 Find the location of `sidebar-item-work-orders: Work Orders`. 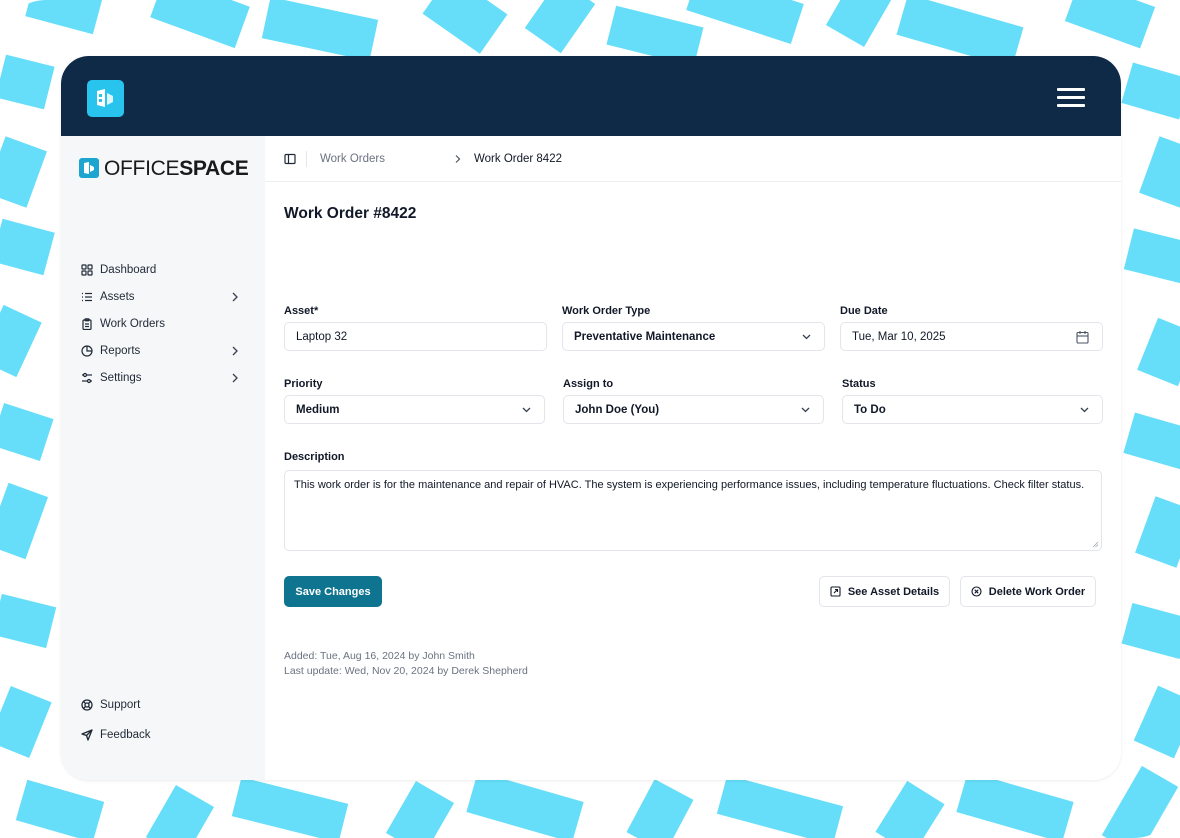

sidebar-item-work-orders: Work Orders is located at coordinates (164, 324).